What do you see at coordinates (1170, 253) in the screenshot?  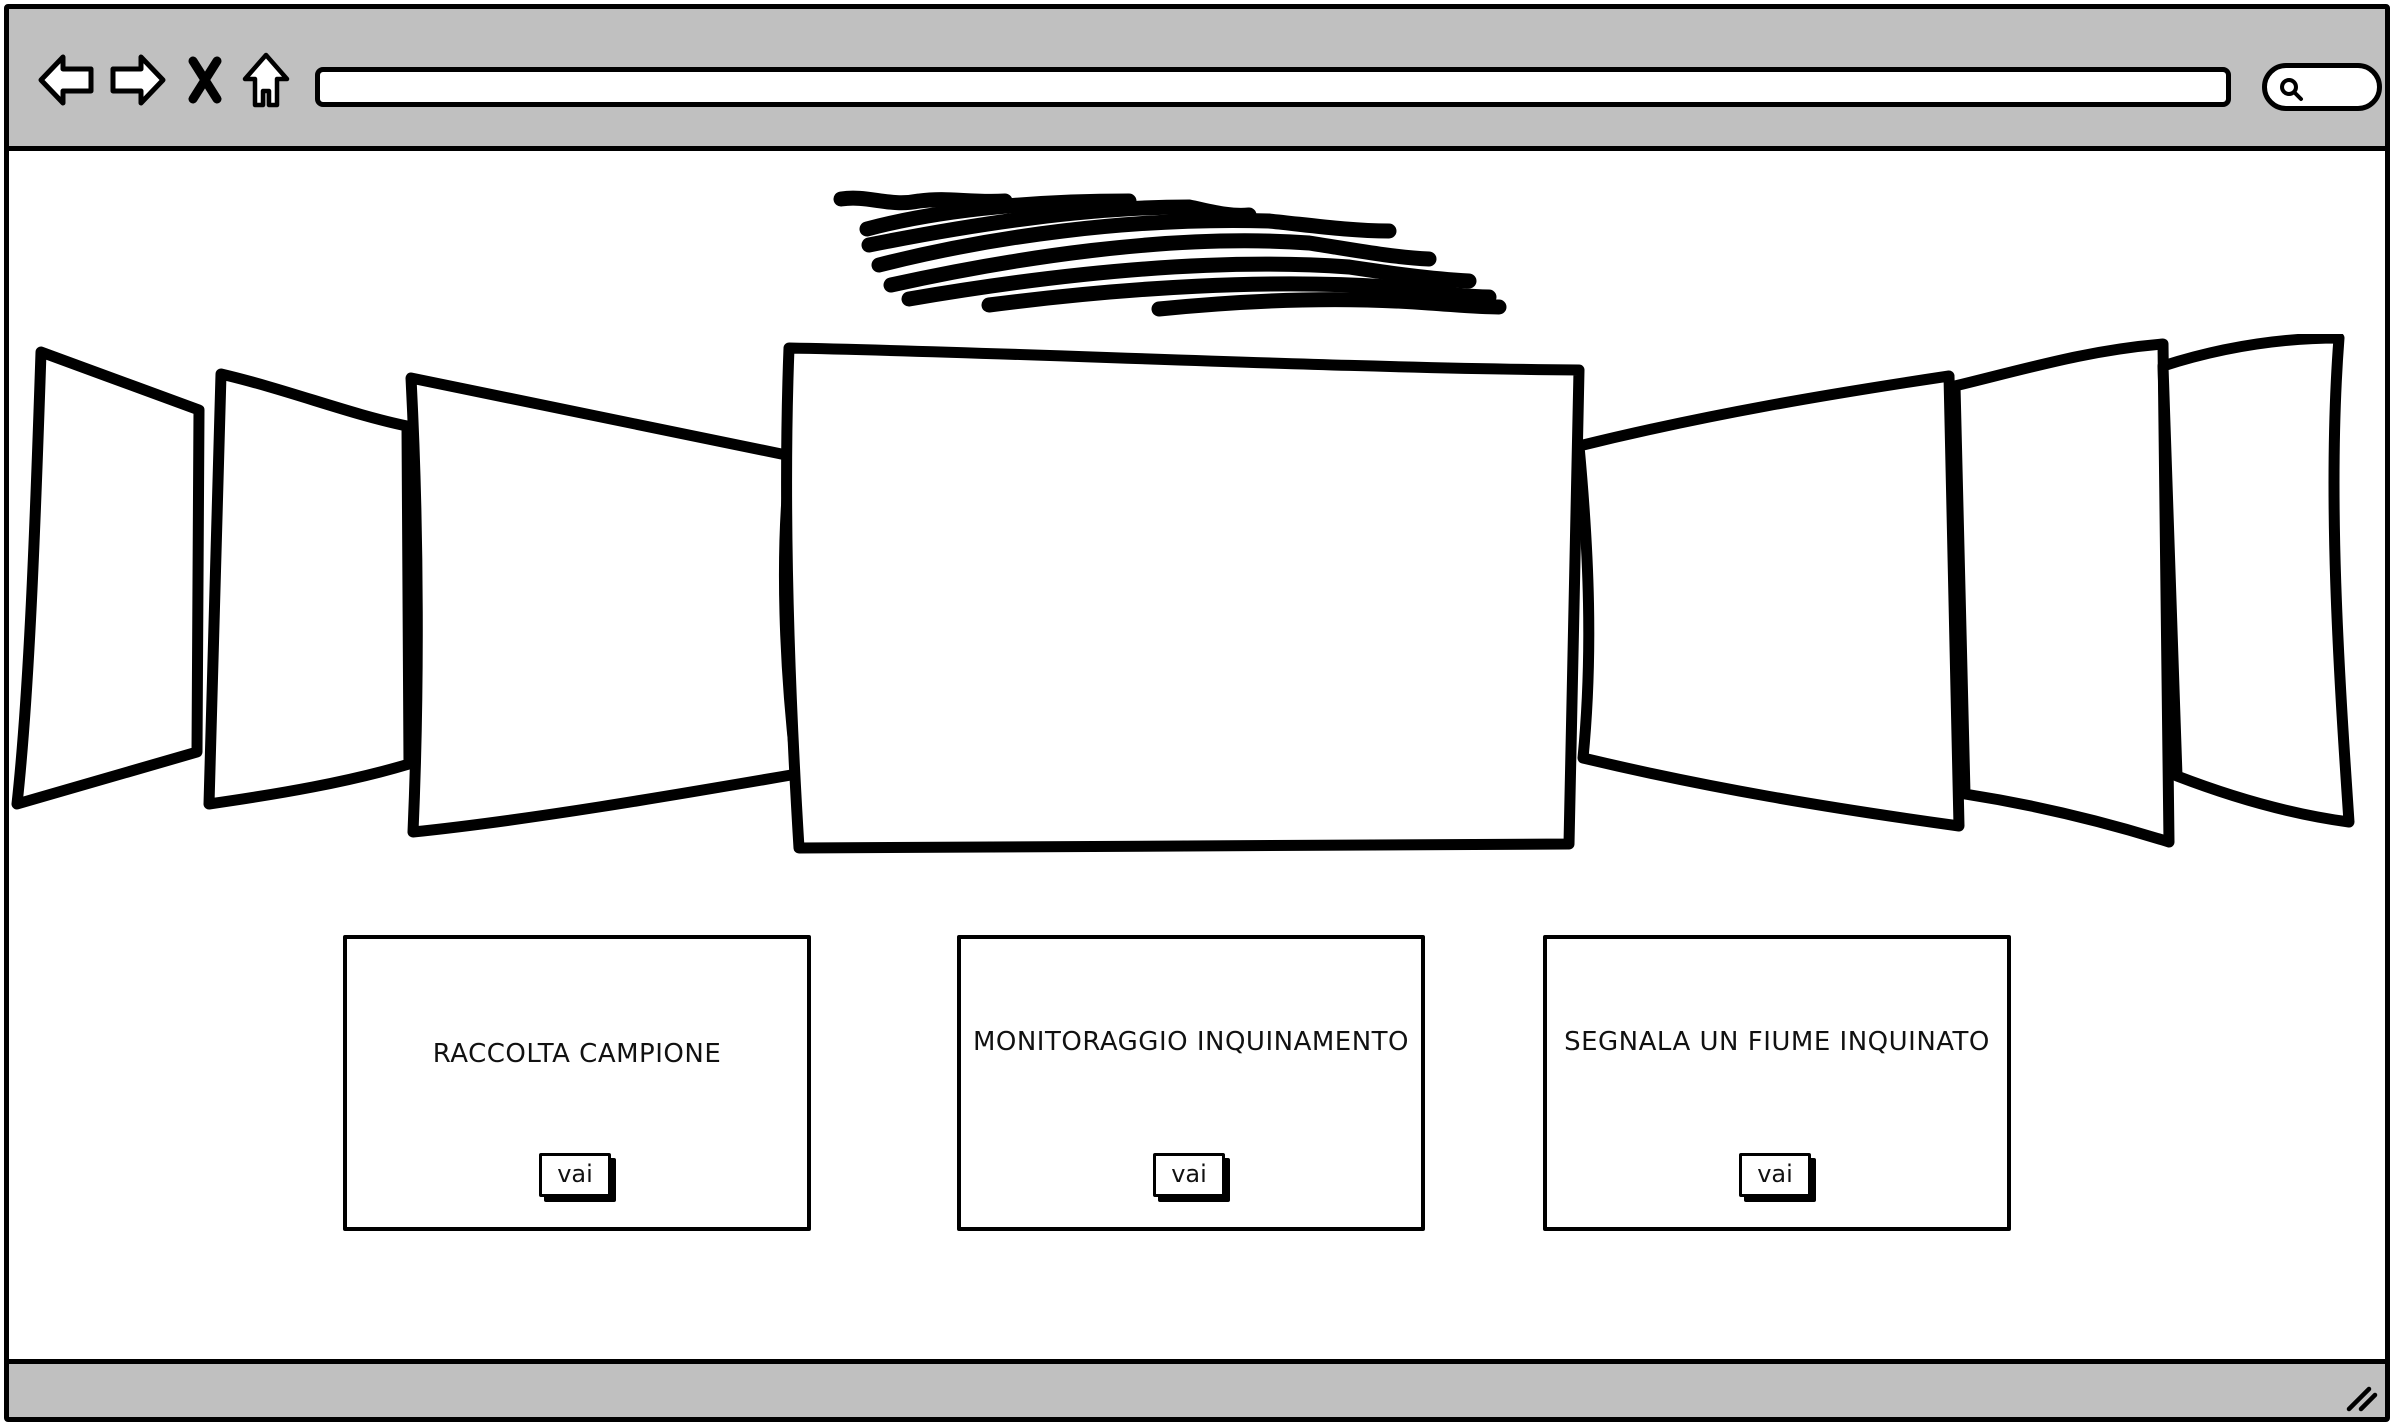 I see `logo` at bounding box center [1170, 253].